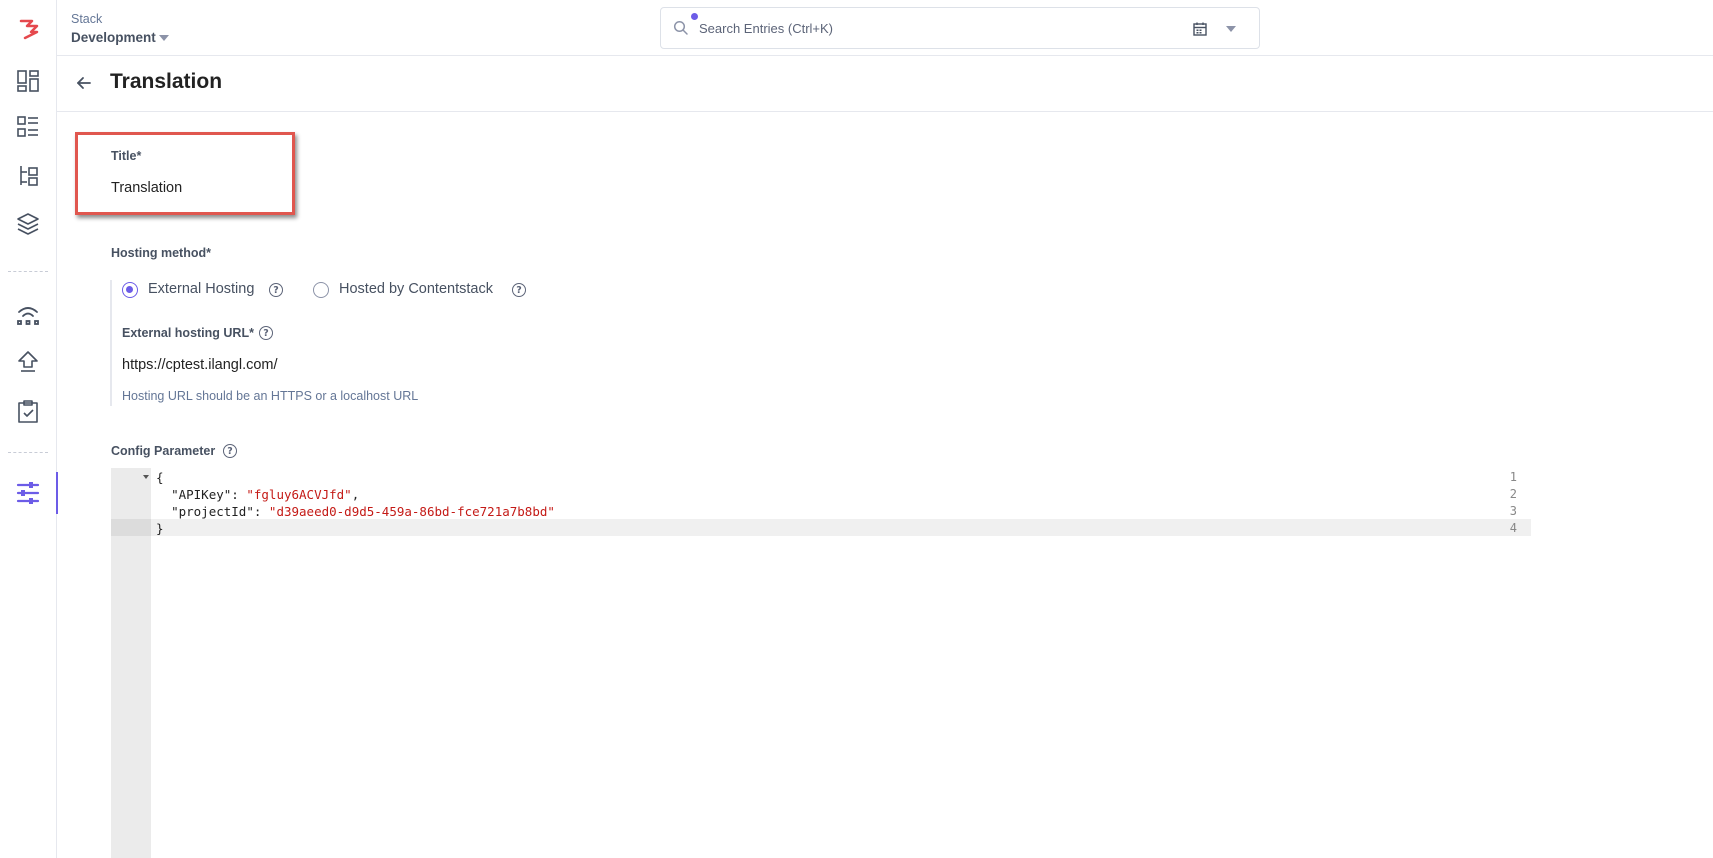 The height and width of the screenshot is (858, 1713). I want to click on logo-icon, so click(28, 28).